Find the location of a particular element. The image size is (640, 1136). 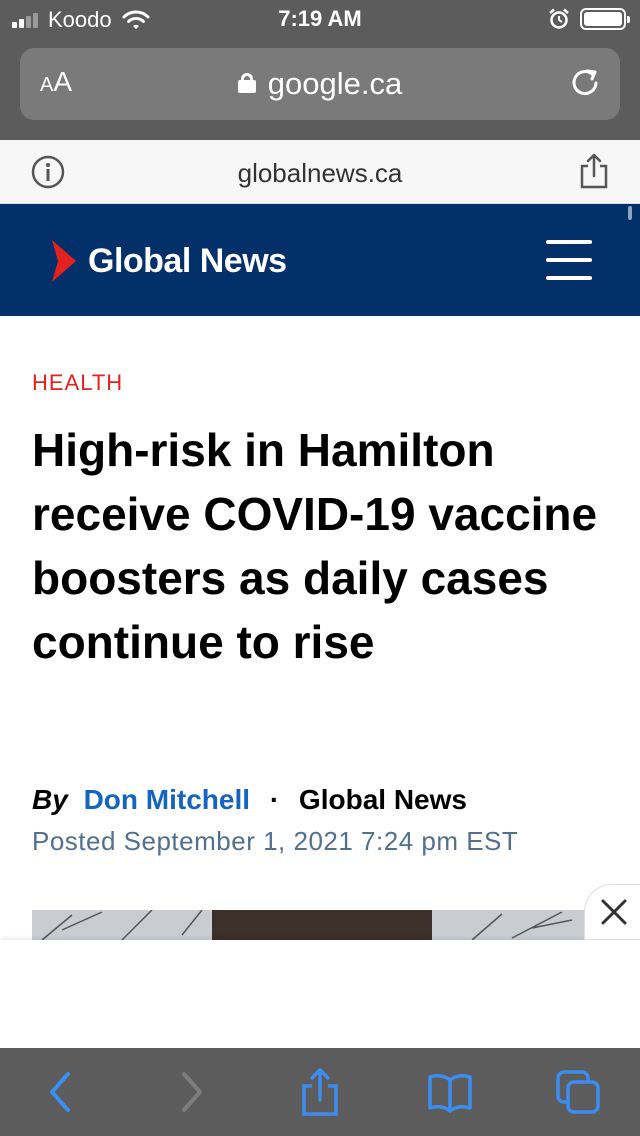

address-bar: AA google.ca is located at coordinates (320, 84).